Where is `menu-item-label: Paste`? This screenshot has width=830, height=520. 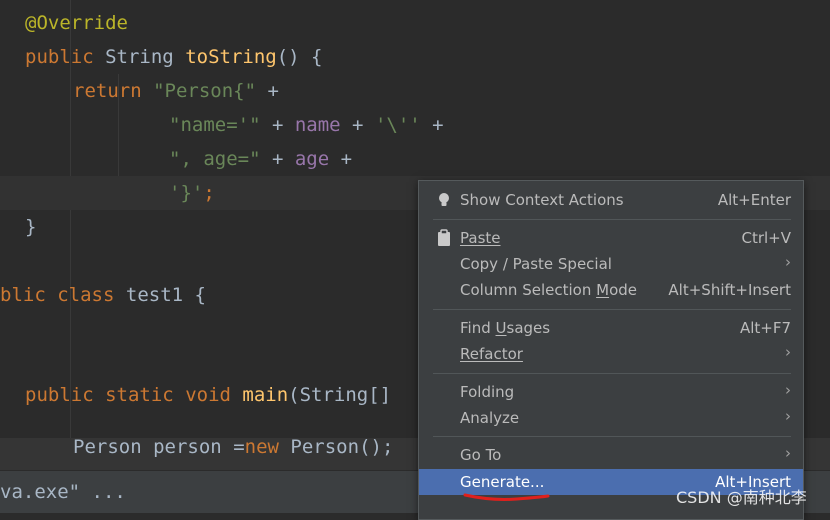
menu-item-label: Paste is located at coordinates (480, 238).